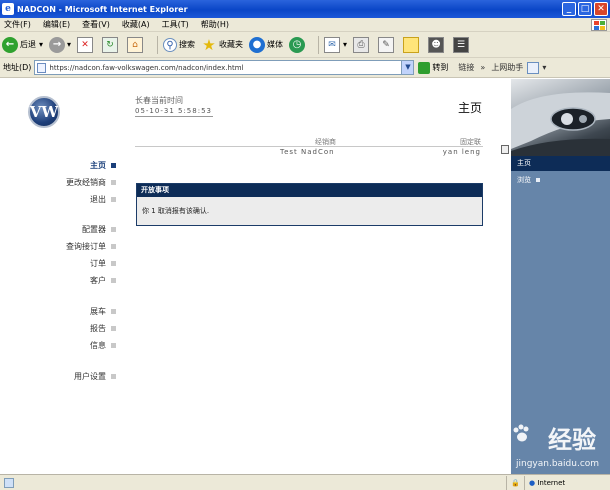 The image size is (610, 490). I want to click on messenger-button: ☻, so click(437, 44).